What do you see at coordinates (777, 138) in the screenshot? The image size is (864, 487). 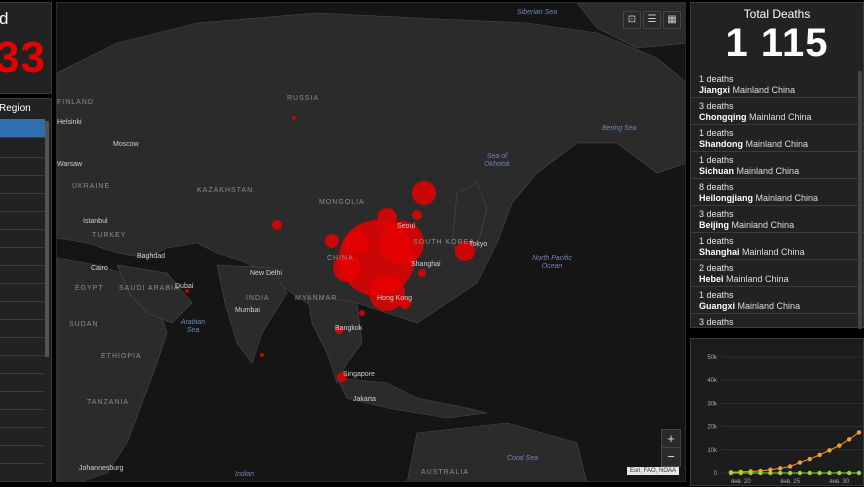 I see `death-item: 1 deaths Shandong Mainland China` at bounding box center [777, 138].